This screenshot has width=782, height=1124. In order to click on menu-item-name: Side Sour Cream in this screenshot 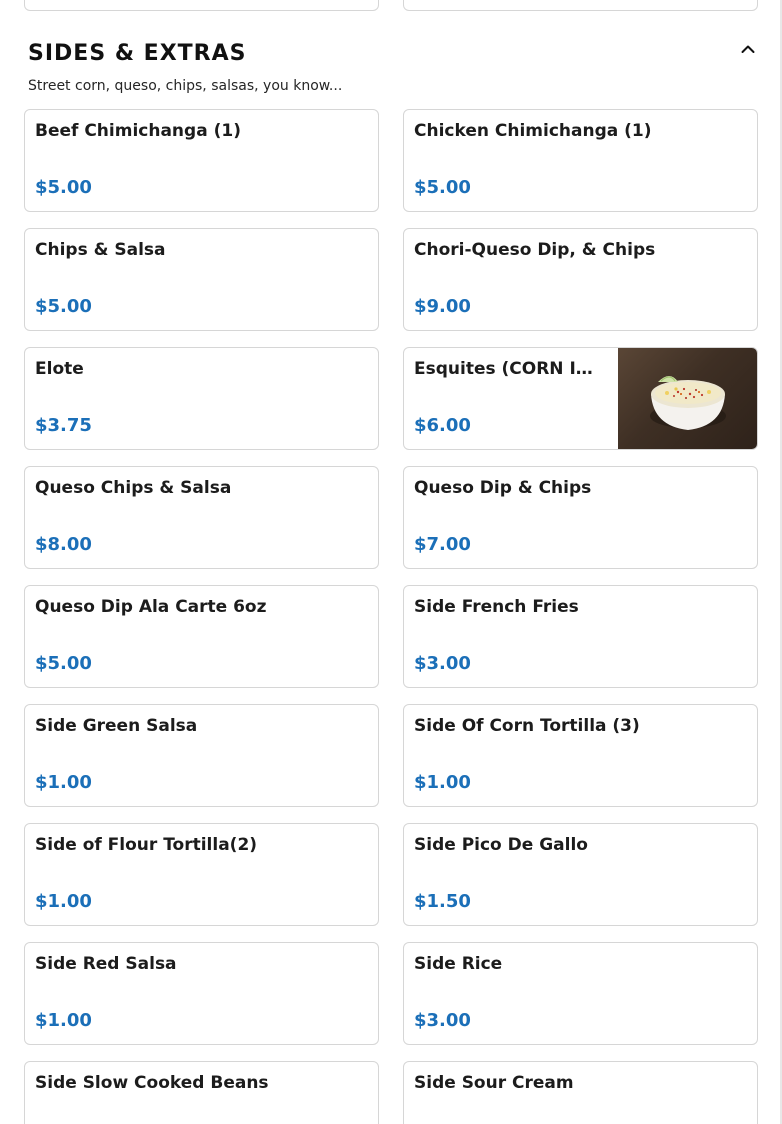, I will do `click(494, 1083)`.